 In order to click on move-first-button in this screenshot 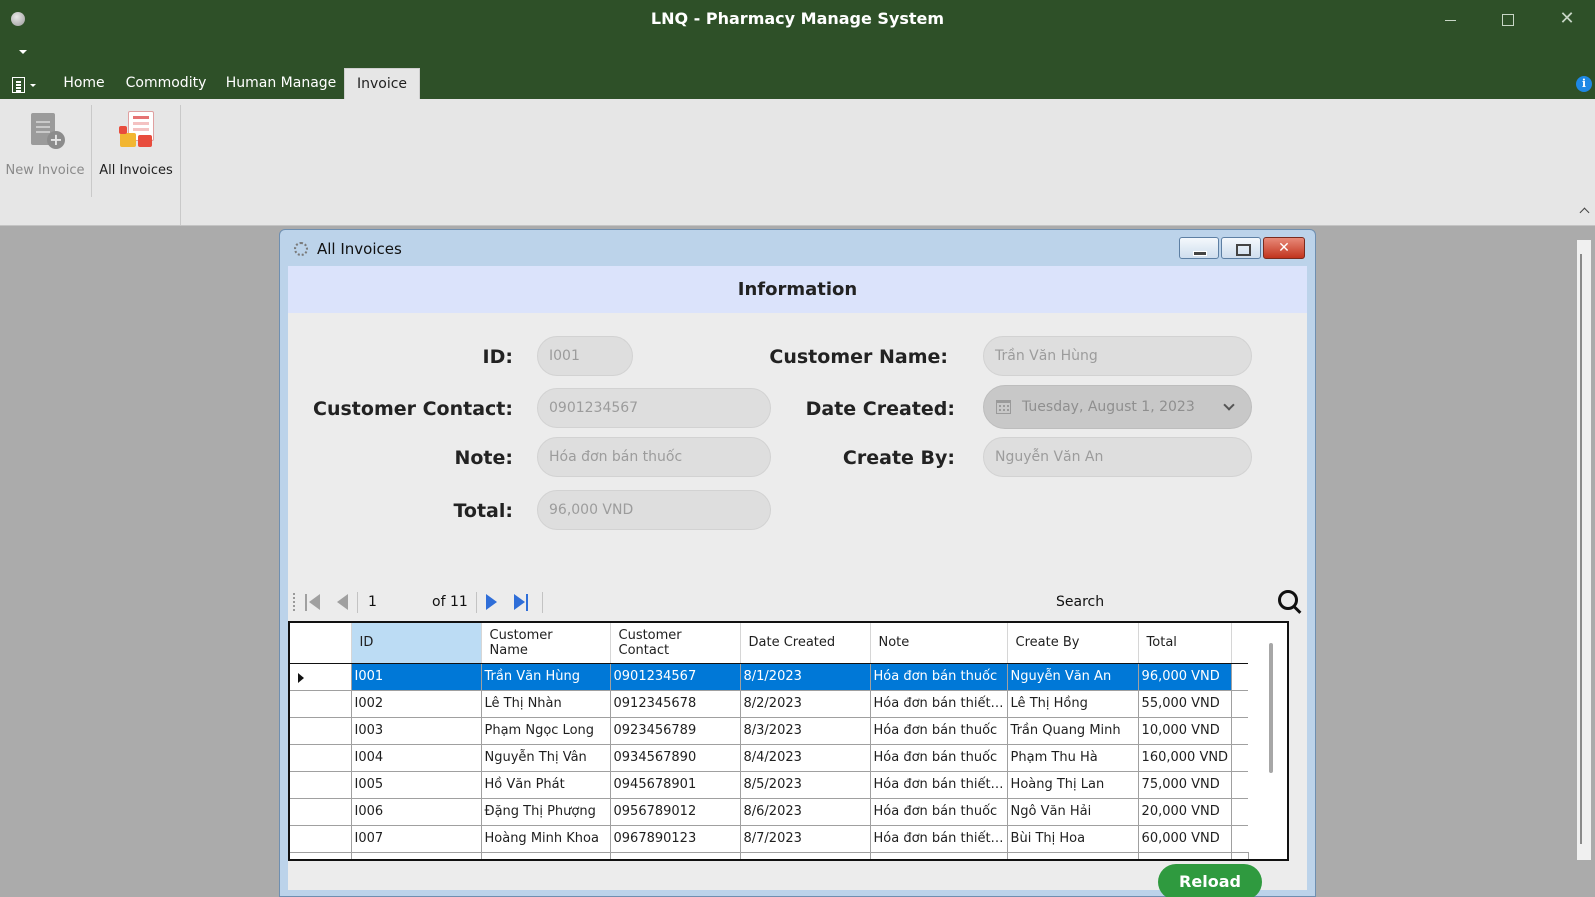, I will do `click(313, 602)`.